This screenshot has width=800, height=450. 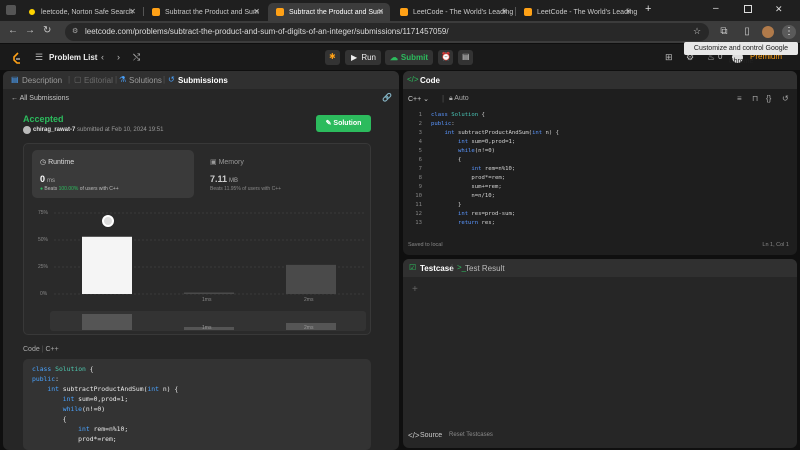 What do you see at coordinates (343, 123) in the screenshot?
I see `solution-button: ✎ Solution` at bounding box center [343, 123].